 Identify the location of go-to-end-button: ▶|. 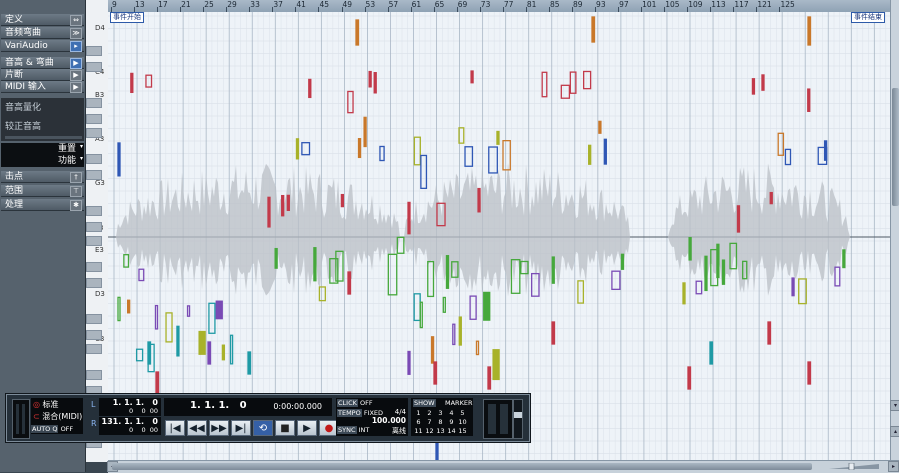
(241, 428).